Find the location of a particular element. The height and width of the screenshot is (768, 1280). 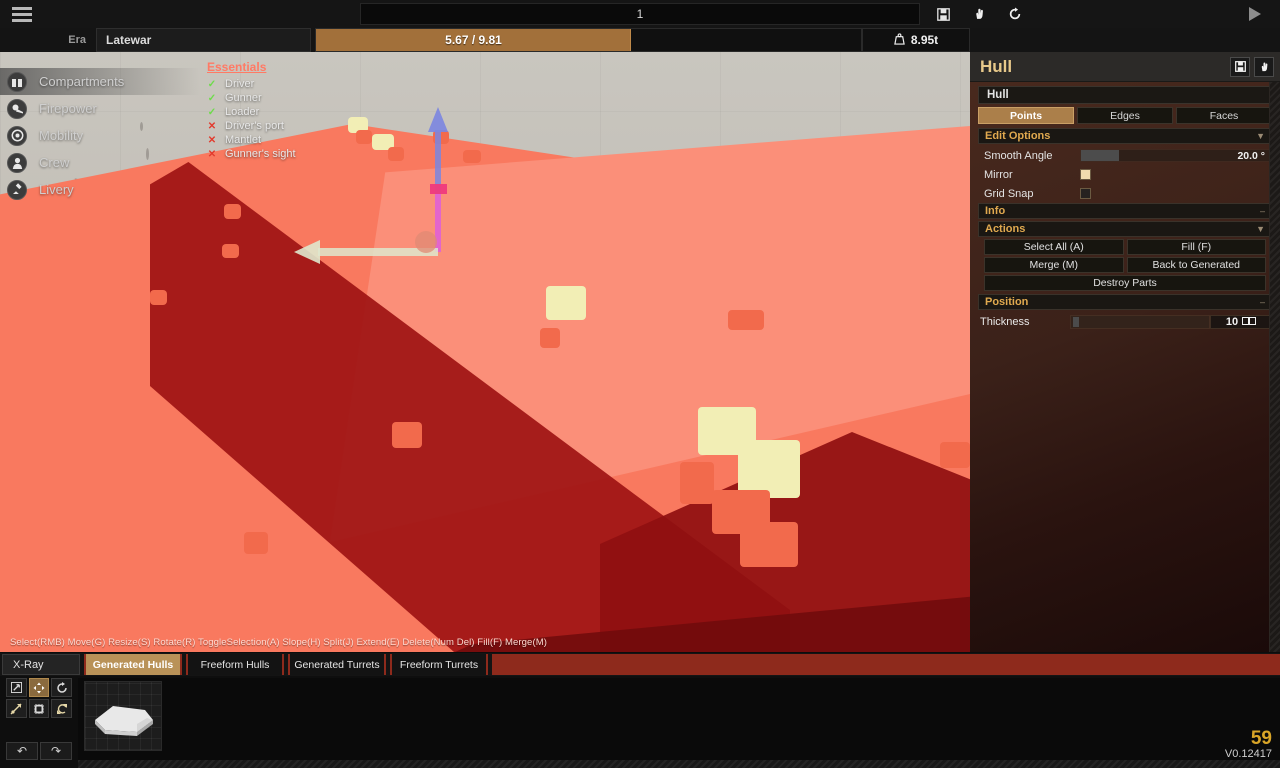

inspector-scrollbar is located at coordinates (1274, 367).